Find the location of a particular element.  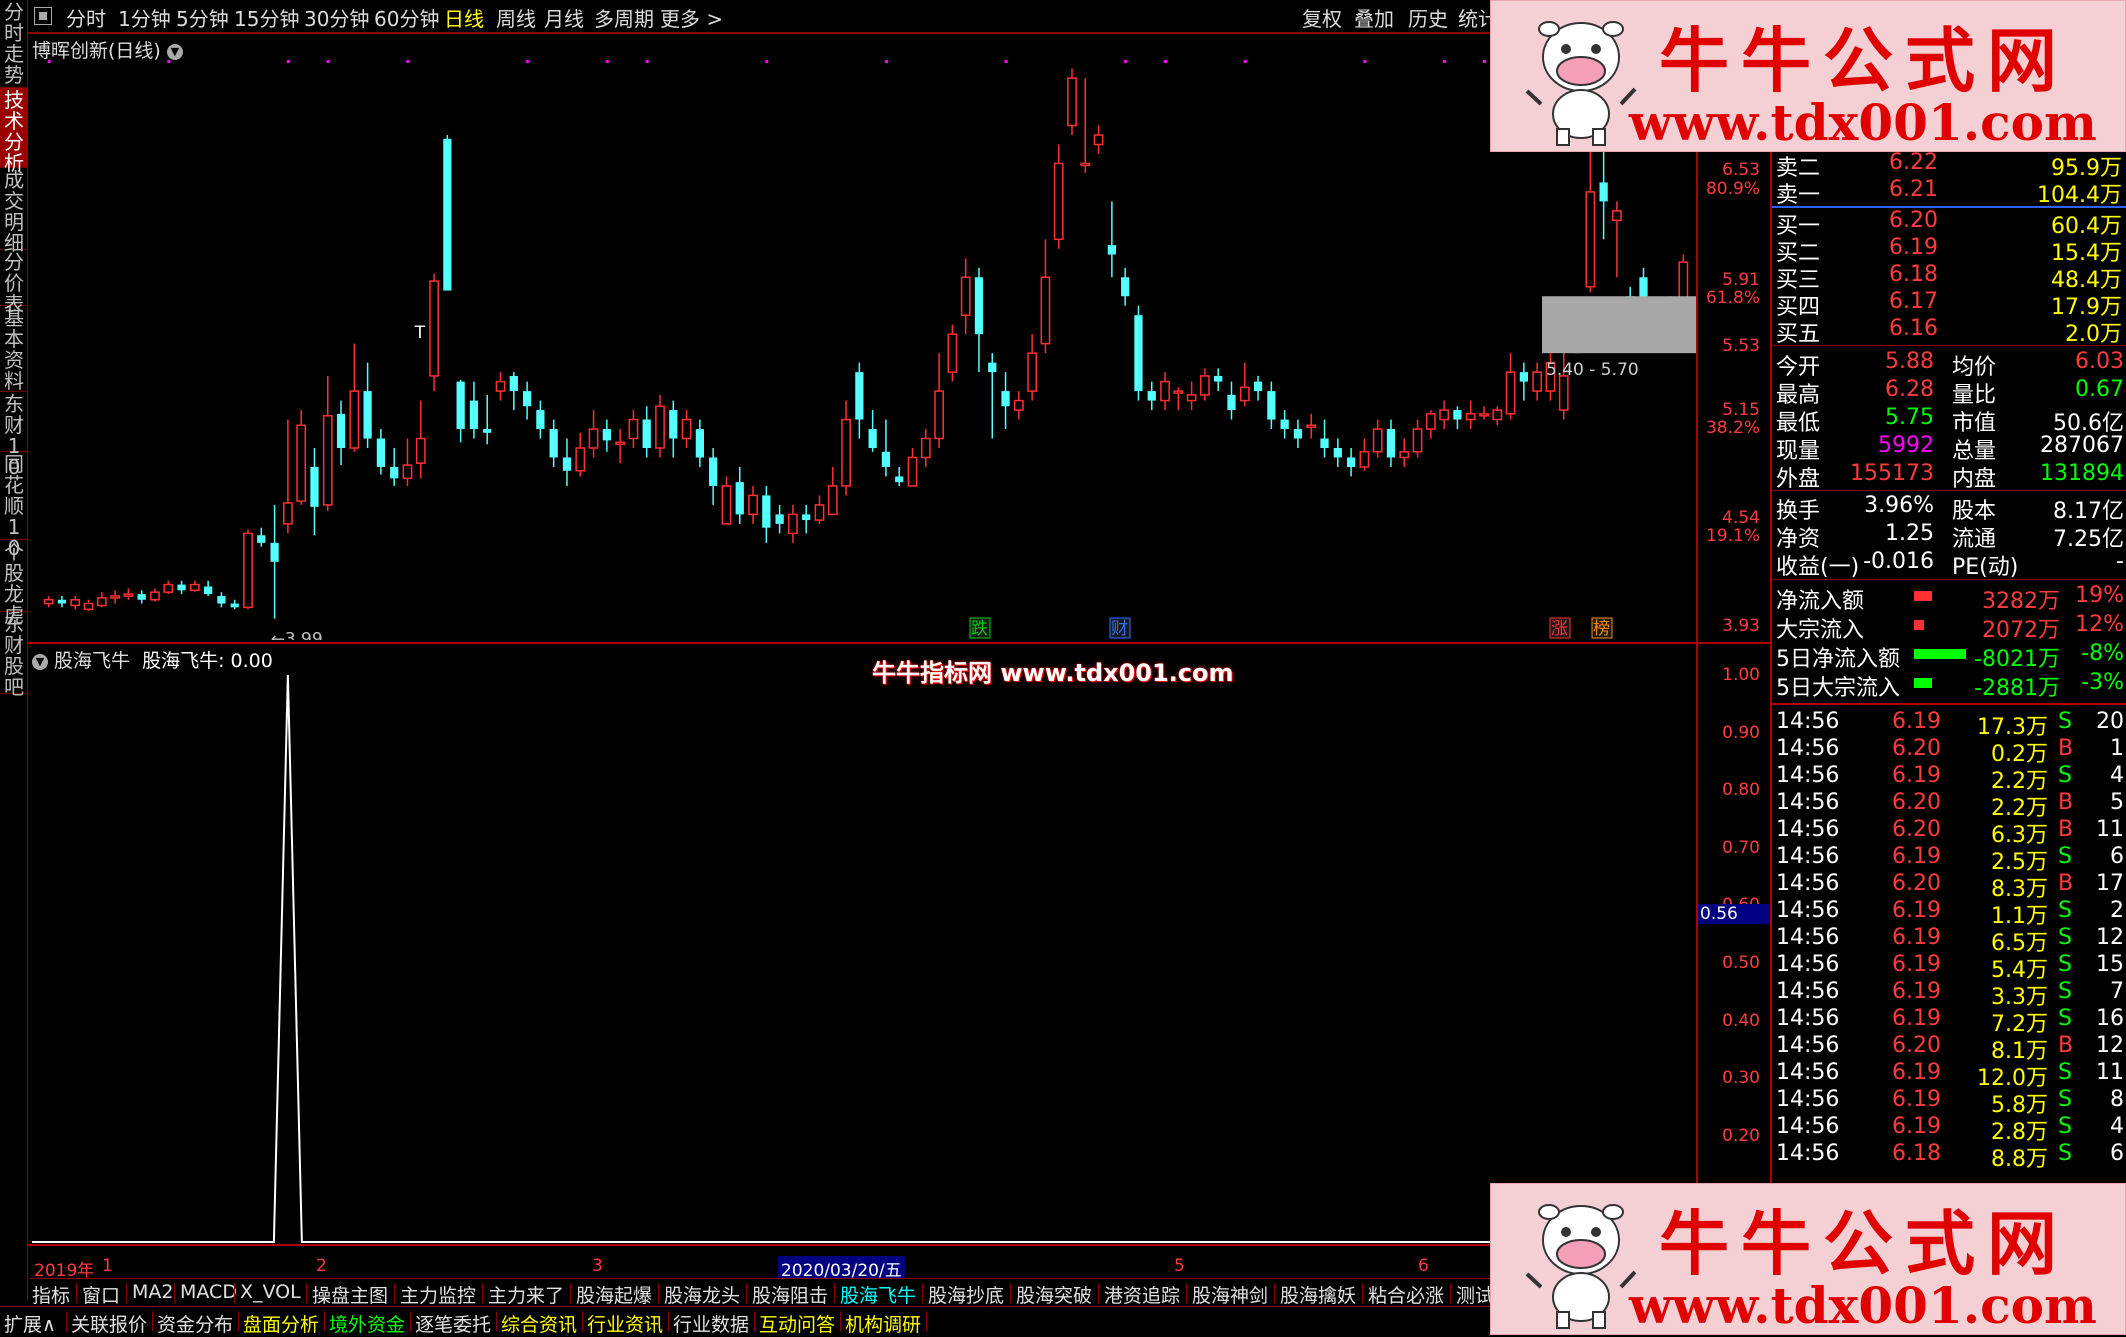

indicator-tab: 指标 is located at coordinates (51, 1294).